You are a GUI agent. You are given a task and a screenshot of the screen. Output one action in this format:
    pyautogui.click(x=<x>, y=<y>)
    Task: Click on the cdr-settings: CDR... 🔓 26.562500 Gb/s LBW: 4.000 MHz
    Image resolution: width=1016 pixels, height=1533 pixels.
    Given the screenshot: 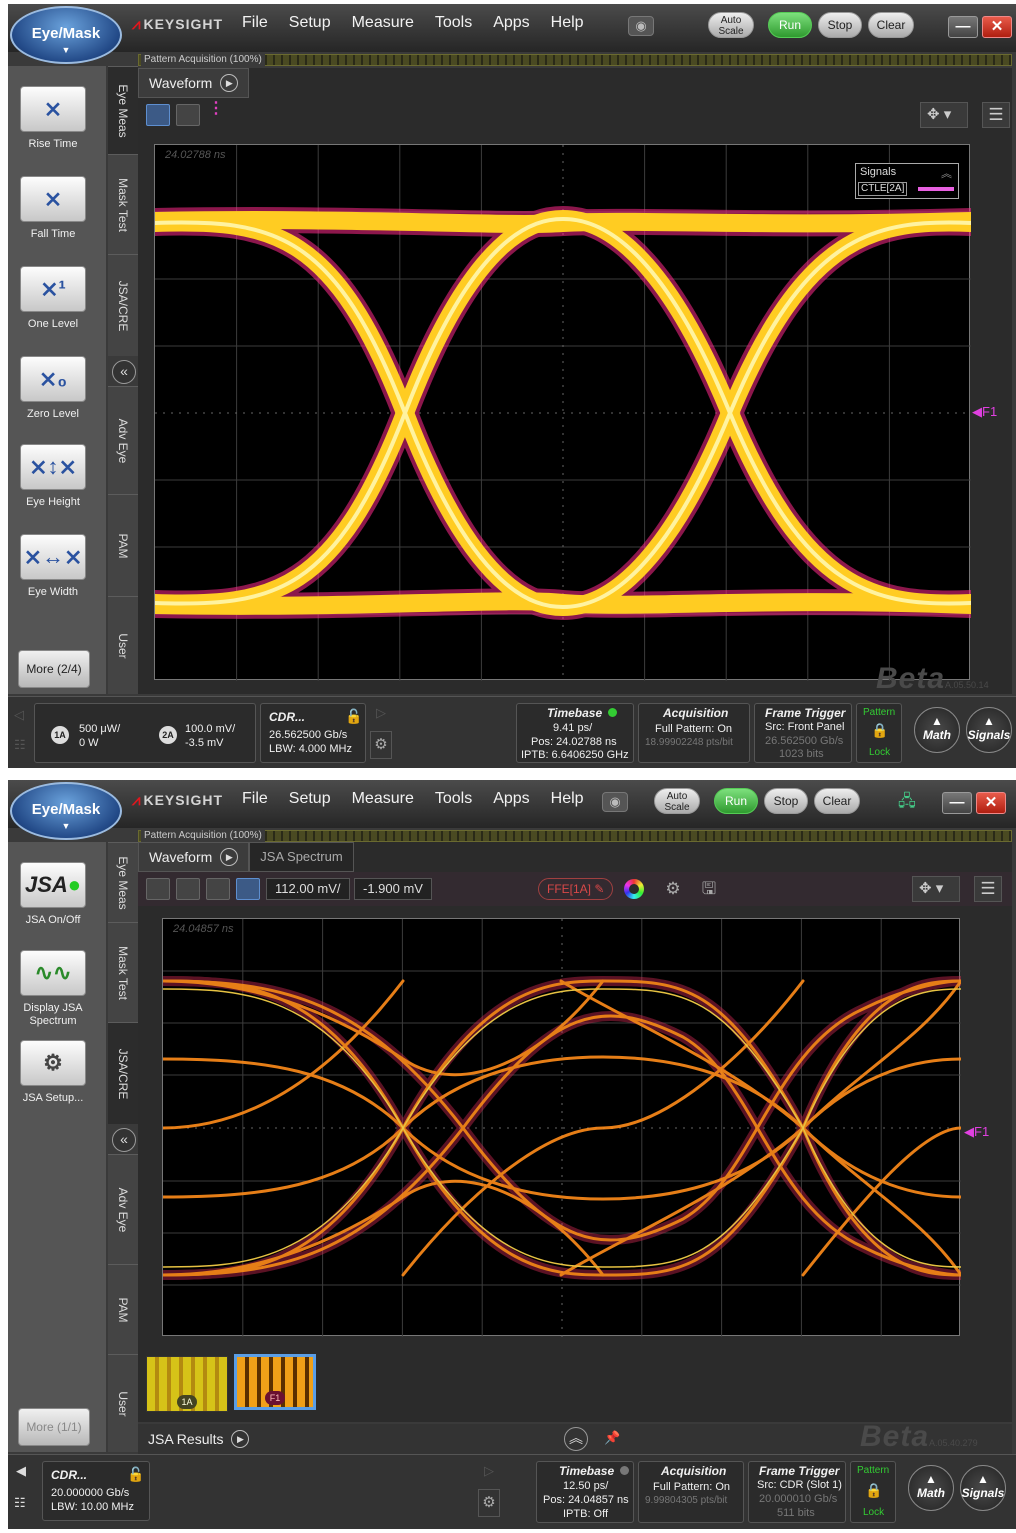 What is the action you would take?
    pyautogui.click(x=313, y=733)
    